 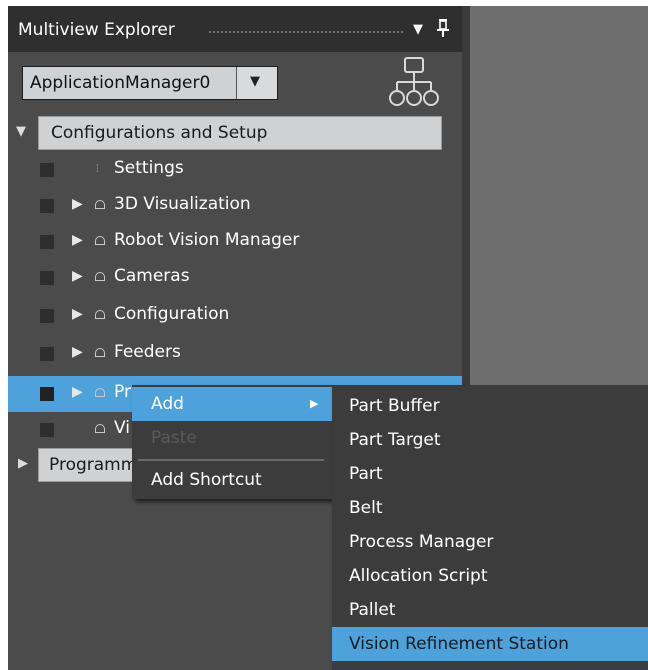 What do you see at coordinates (122, 392) in the screenshot?
I see `tree-item-label: Pr` at bounding box center [122, 392].